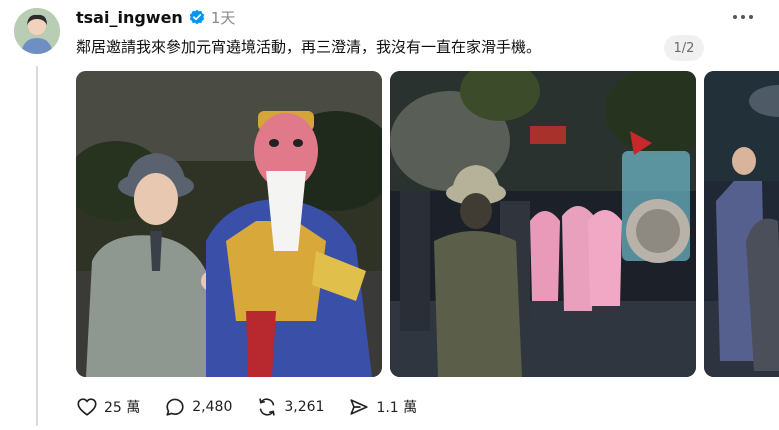  I want to click on post-actions: 25 萬 2,480 3,261 1.1 萬, so click(258, 407).